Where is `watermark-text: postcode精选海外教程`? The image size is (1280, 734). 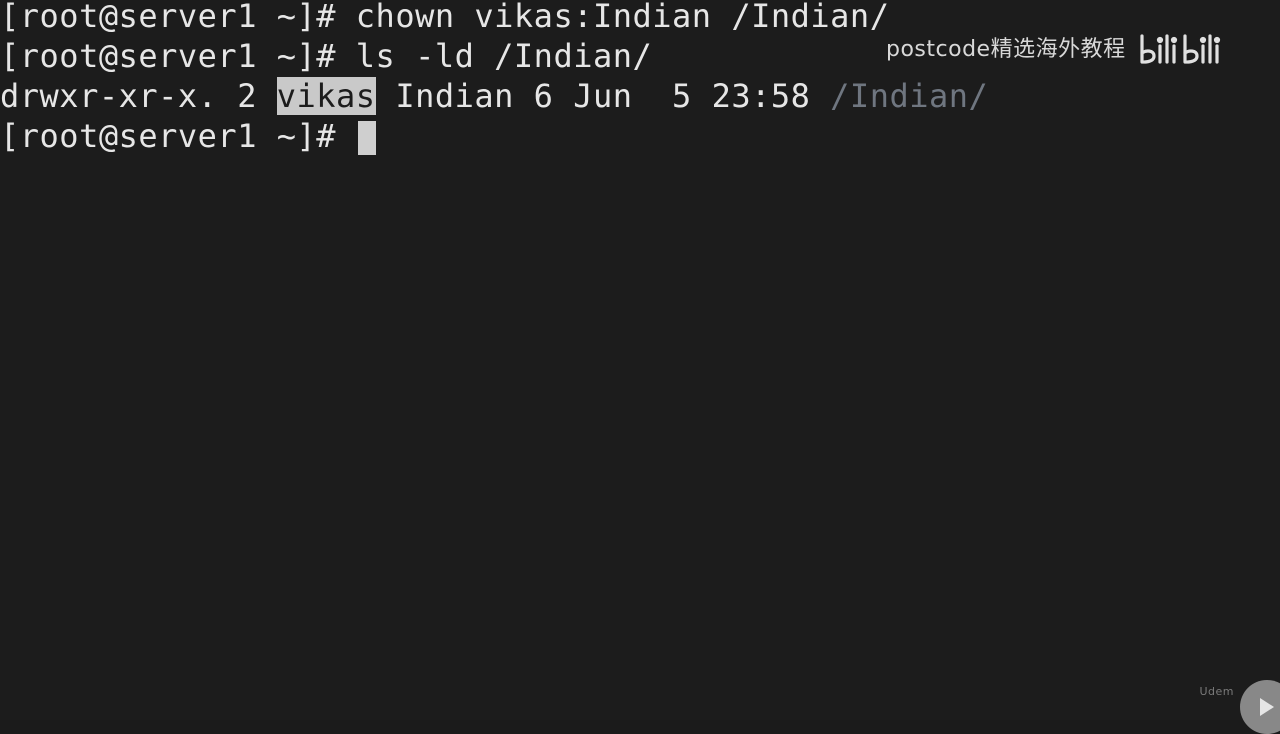
watermark-text: postcode精选海外教程 is located at coordinates (1006, 49).